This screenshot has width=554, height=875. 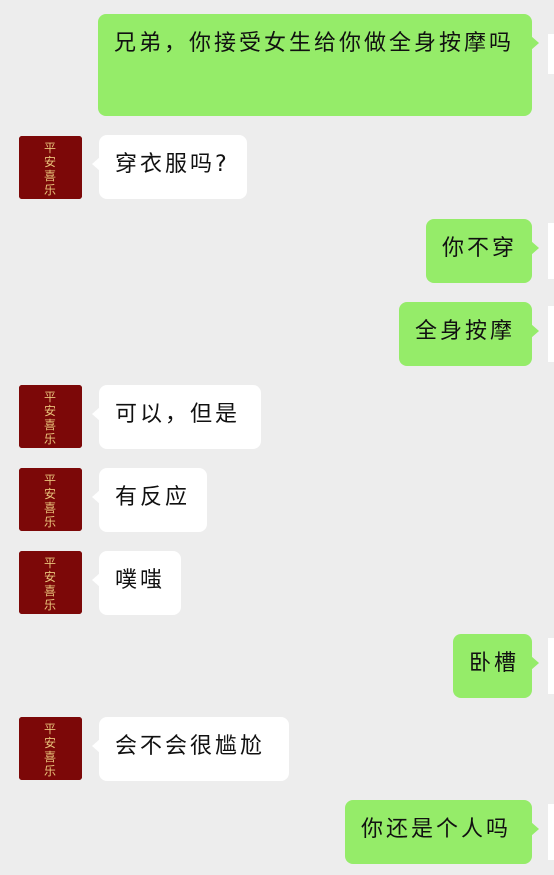 I want to click on message-bubble-sent: 全身按摩, so click(x=469, y=334).